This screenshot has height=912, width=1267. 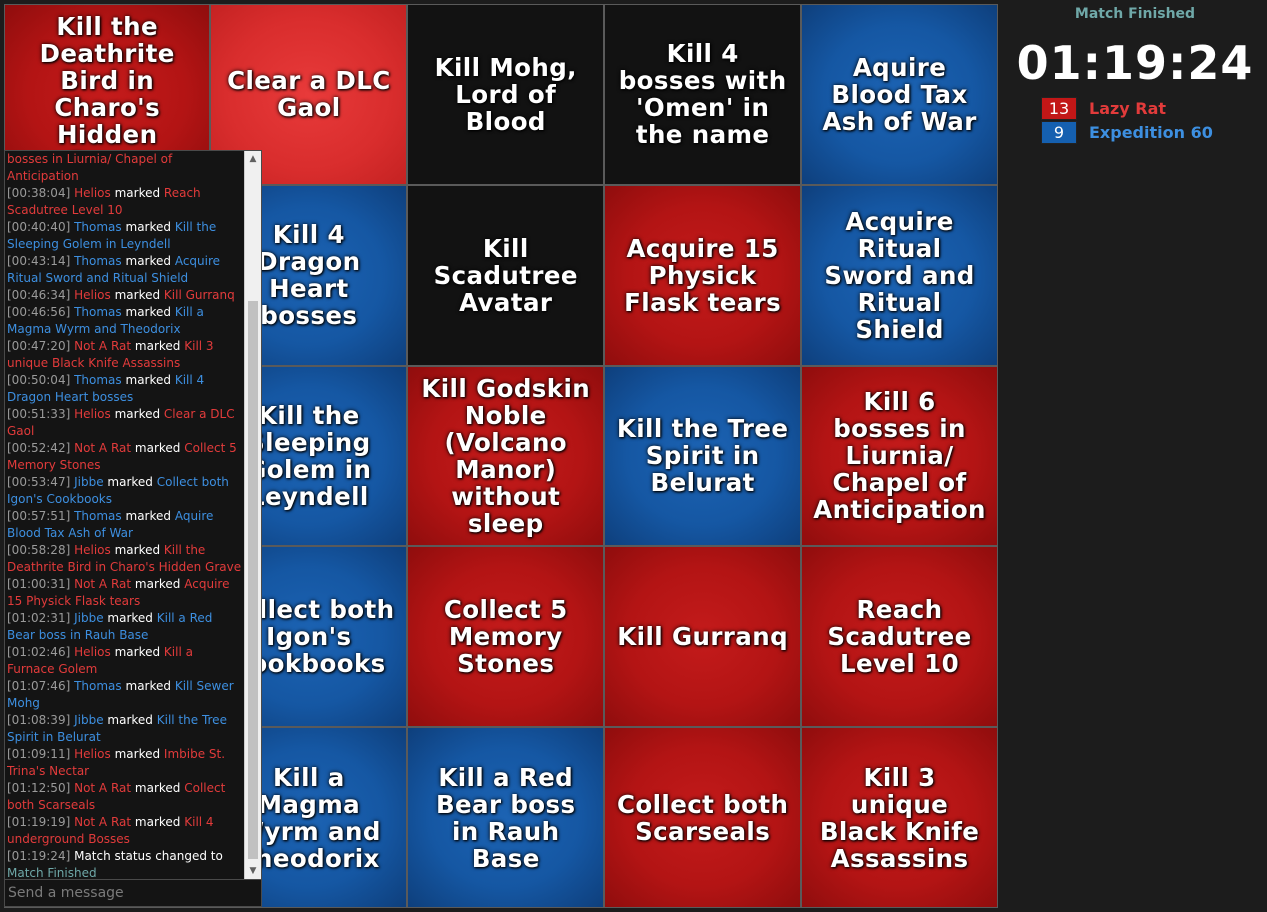 I want to click on chat-timestamp: [01:09:11], so click(x=39, y=754).